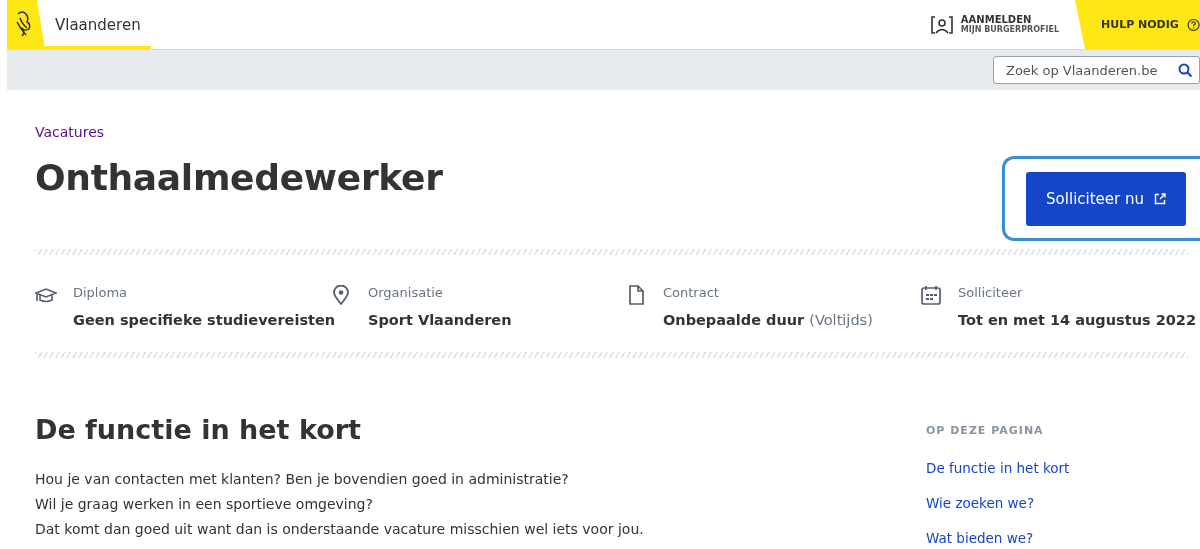 The image size is (1200, 549). I want to click on toc-link: De functie in het kort, so click(1057, 468).